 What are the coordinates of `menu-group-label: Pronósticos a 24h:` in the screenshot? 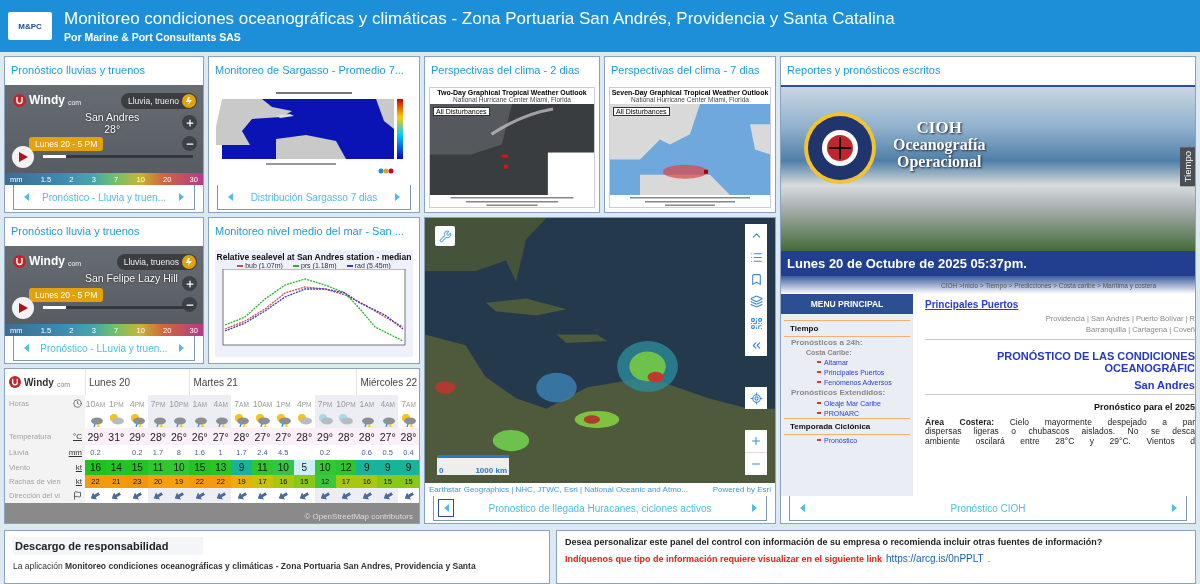 It's located at (827, 342).